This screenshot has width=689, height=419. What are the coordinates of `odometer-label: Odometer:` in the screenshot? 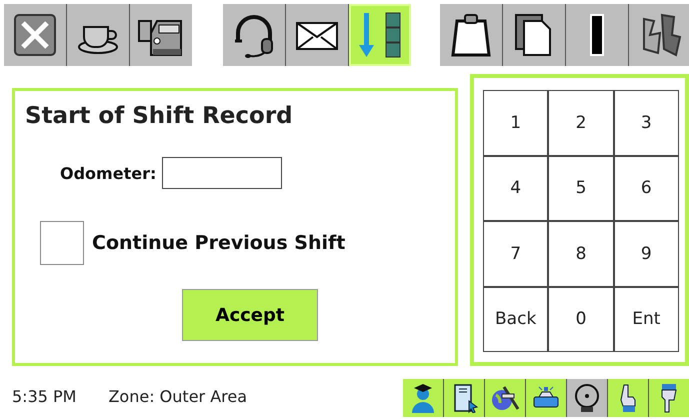 It's located at (108, 173).